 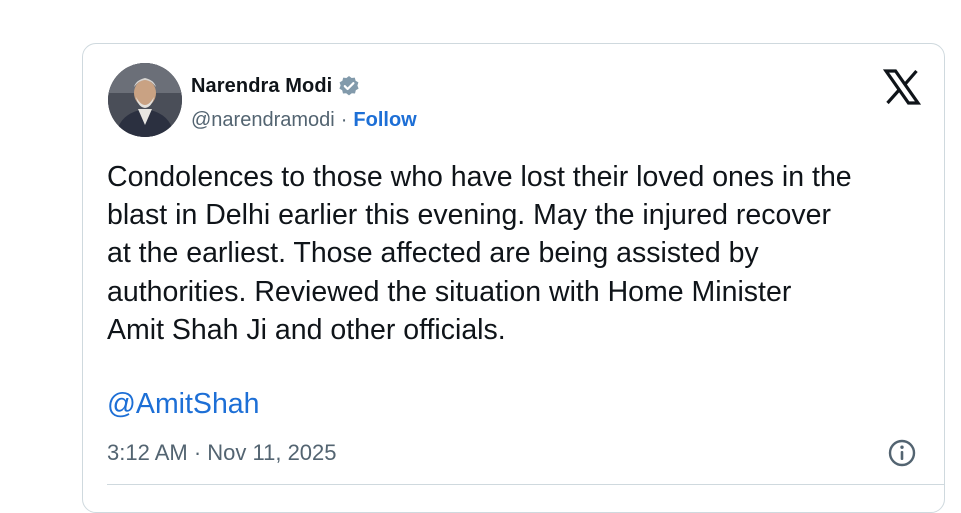 I want to click on verified-badge-icon, so click(x=349, y=86).